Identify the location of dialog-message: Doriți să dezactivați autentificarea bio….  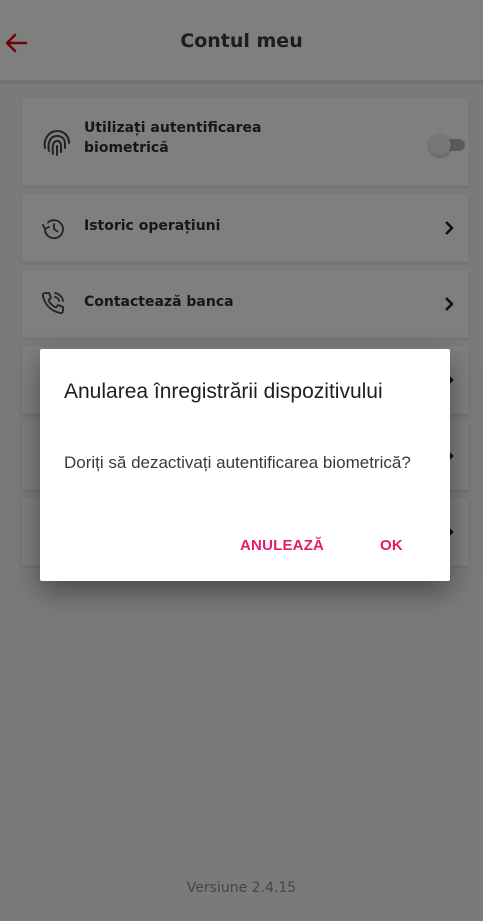
(237, 462).